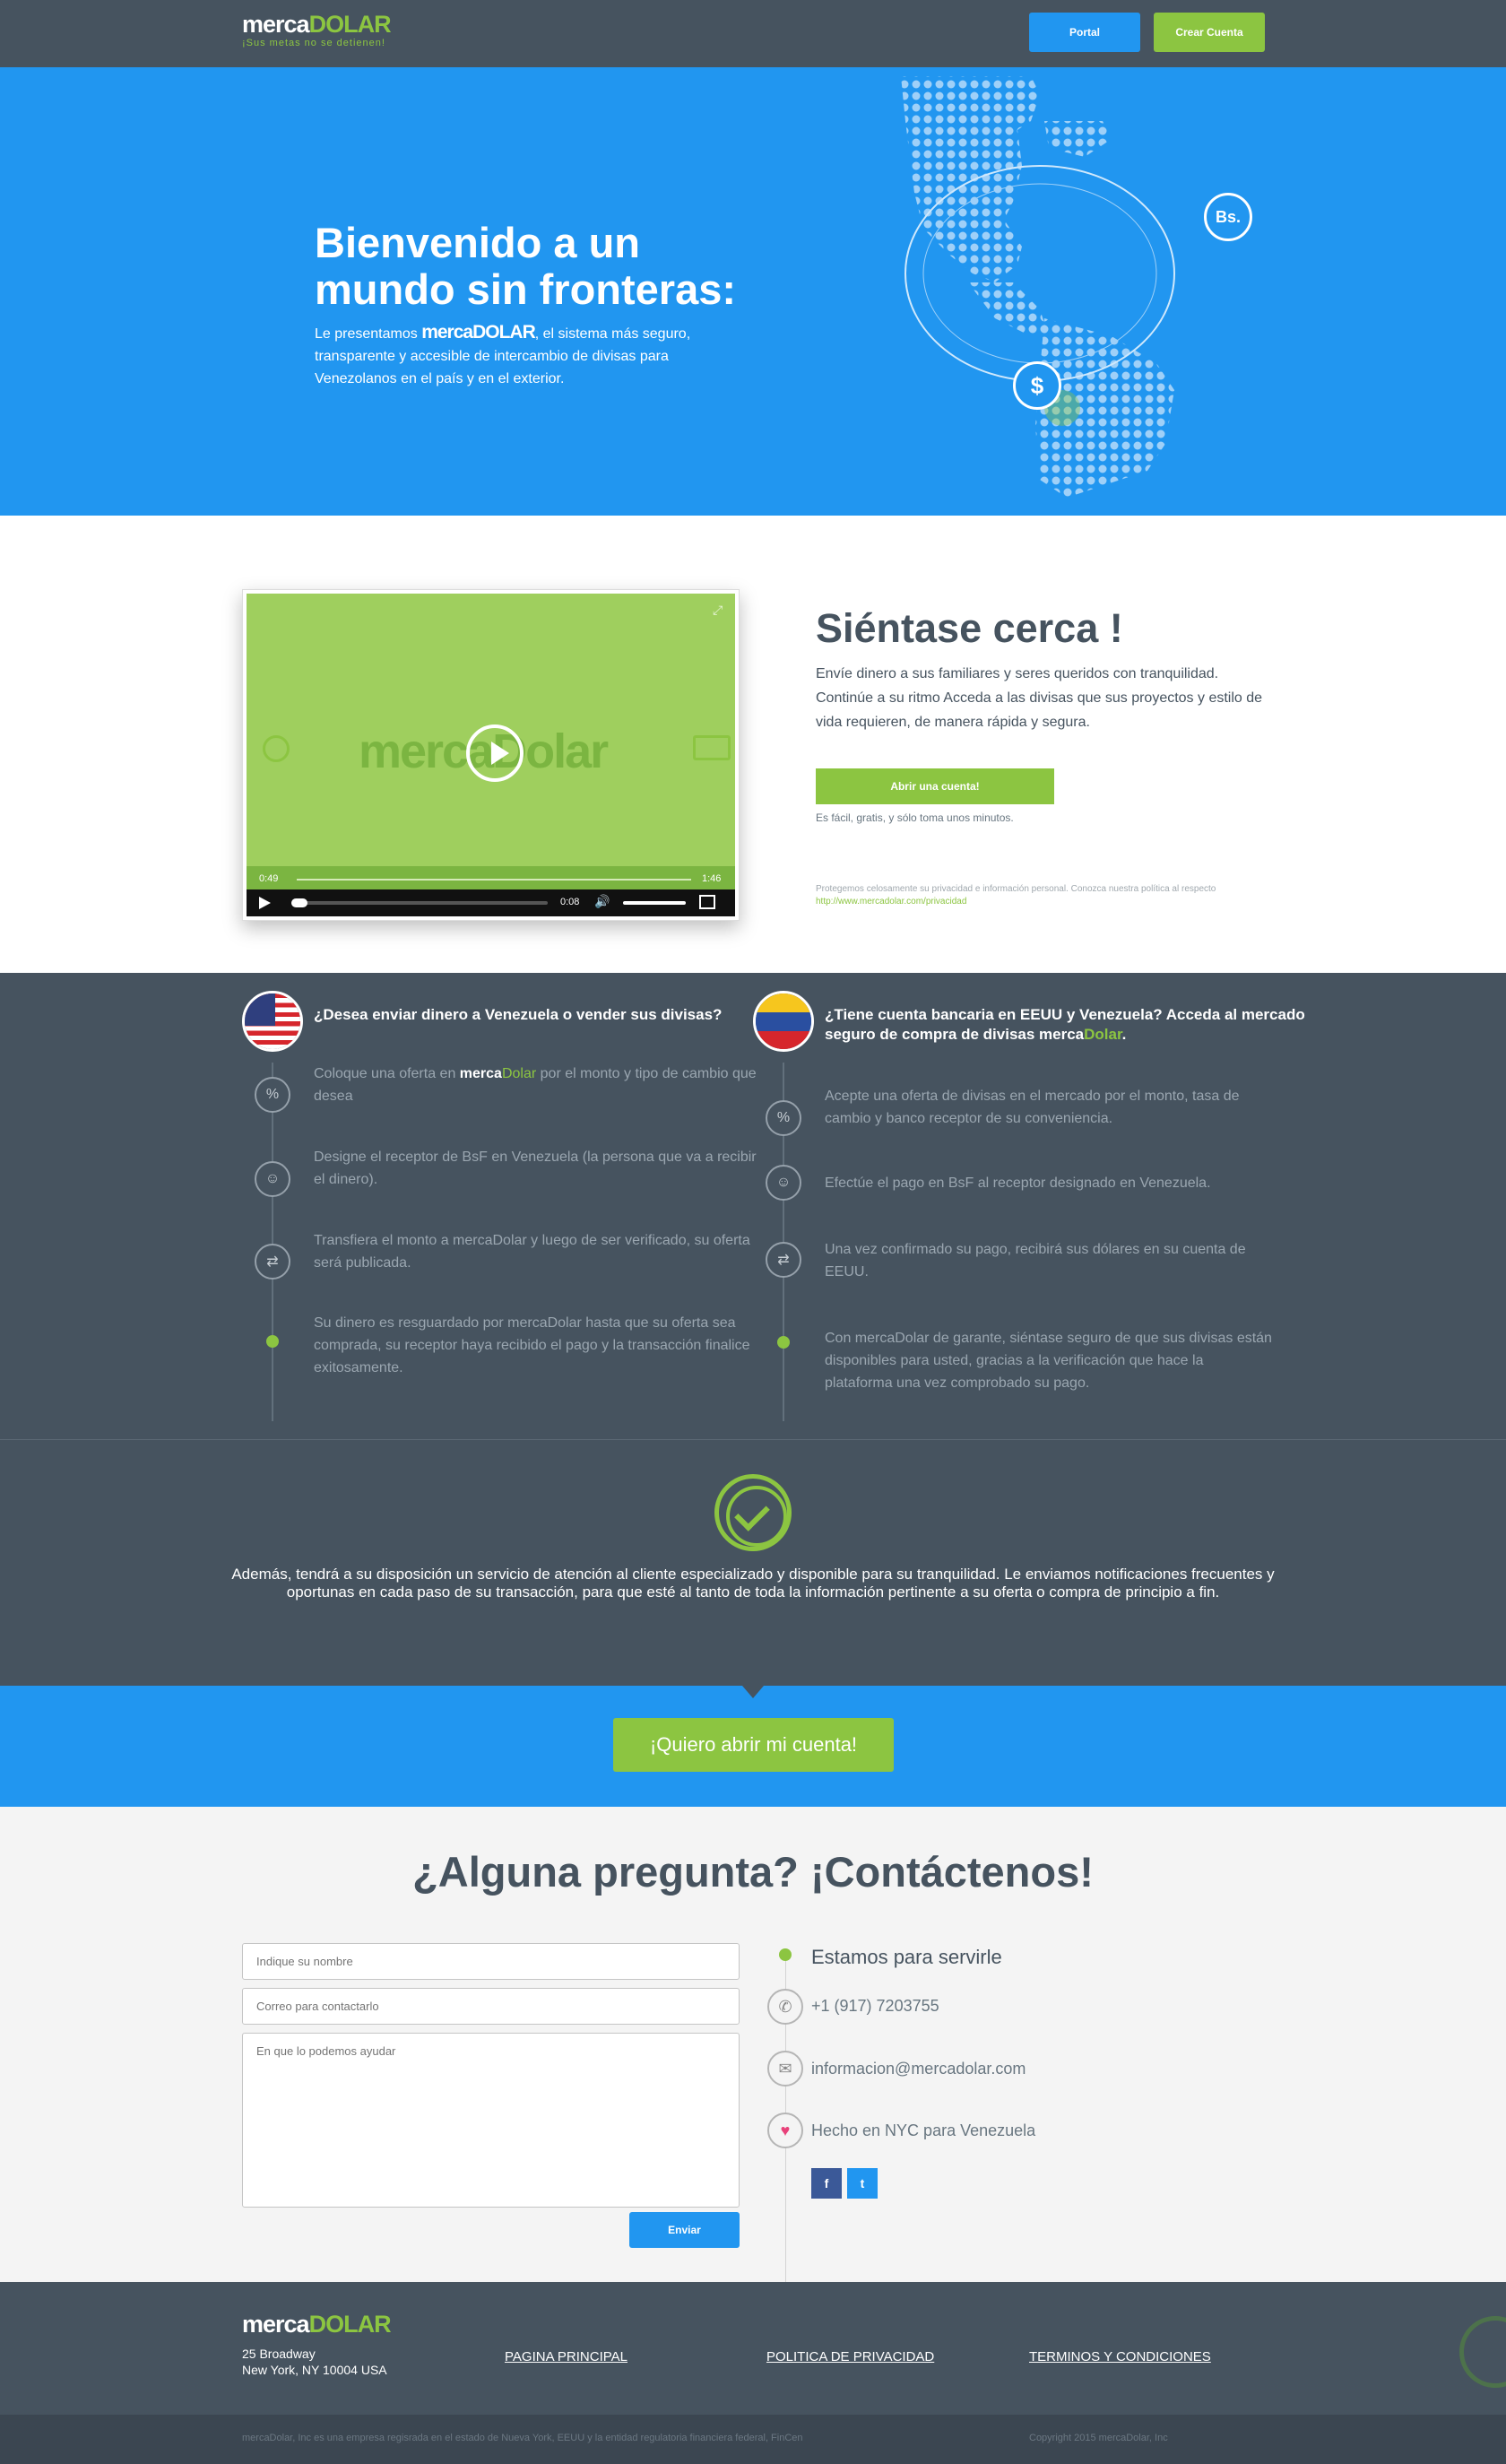  What do you see at coordinates (276, 748) in the screenshot?
I see `coin-icon` at bounding box center [276, 748].